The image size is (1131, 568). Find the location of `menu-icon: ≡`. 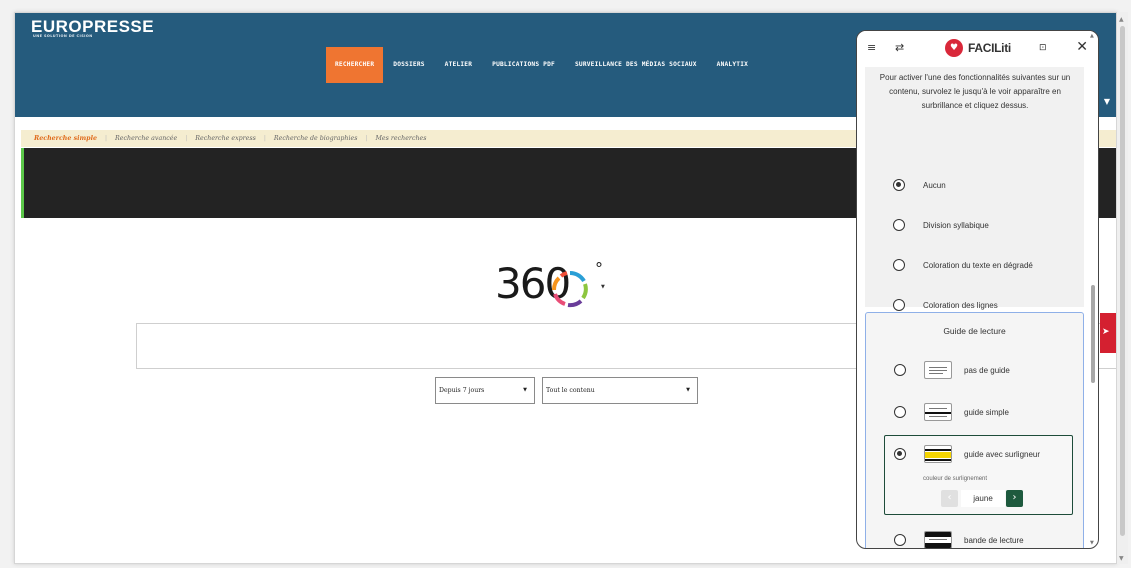

menu-icon: ≡ is located at coordinates (871, 47).